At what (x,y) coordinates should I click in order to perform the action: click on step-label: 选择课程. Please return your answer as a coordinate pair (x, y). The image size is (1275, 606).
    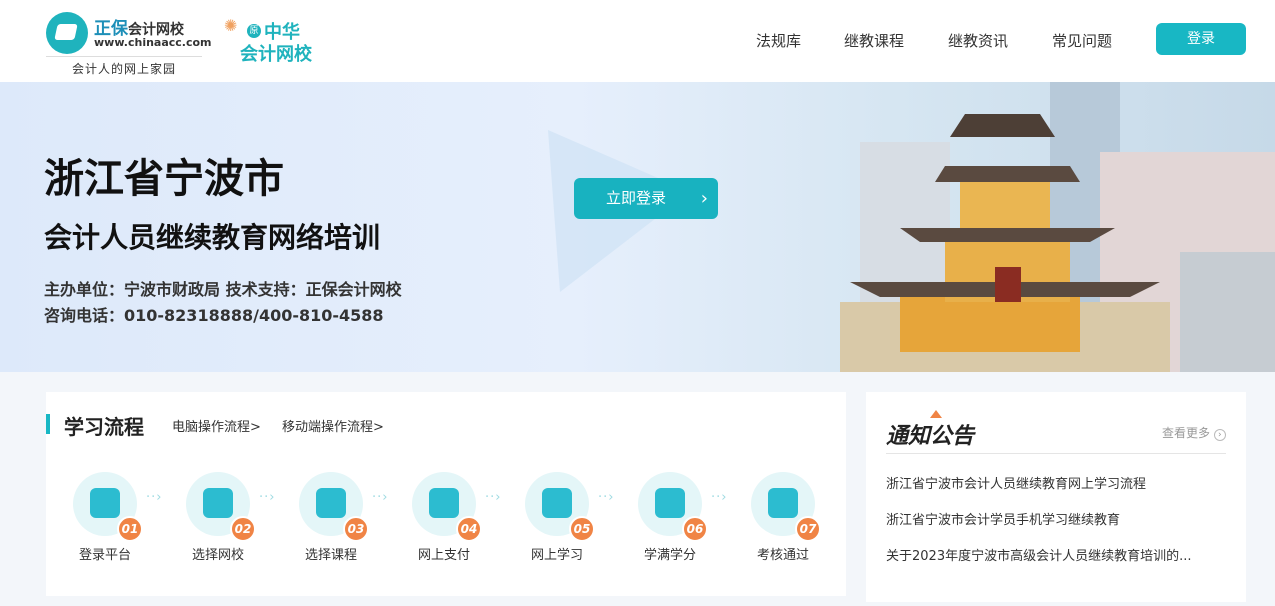
    Looking at the image, I should click on (330, 555).